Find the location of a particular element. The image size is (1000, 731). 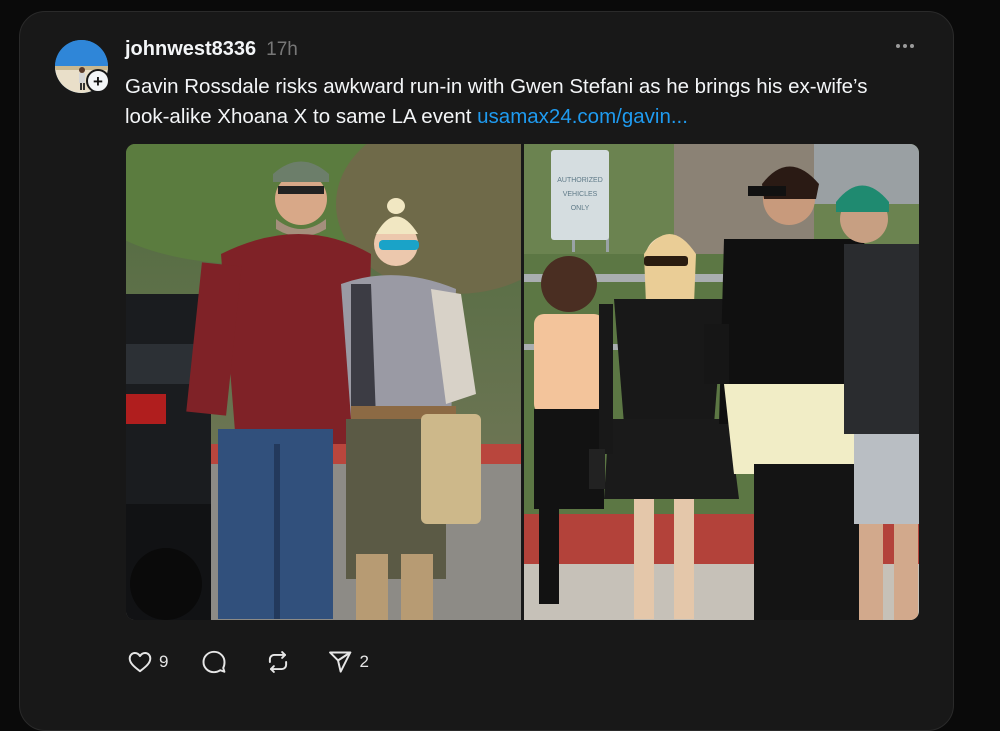

comment-button is located at coordinates (214, 662).